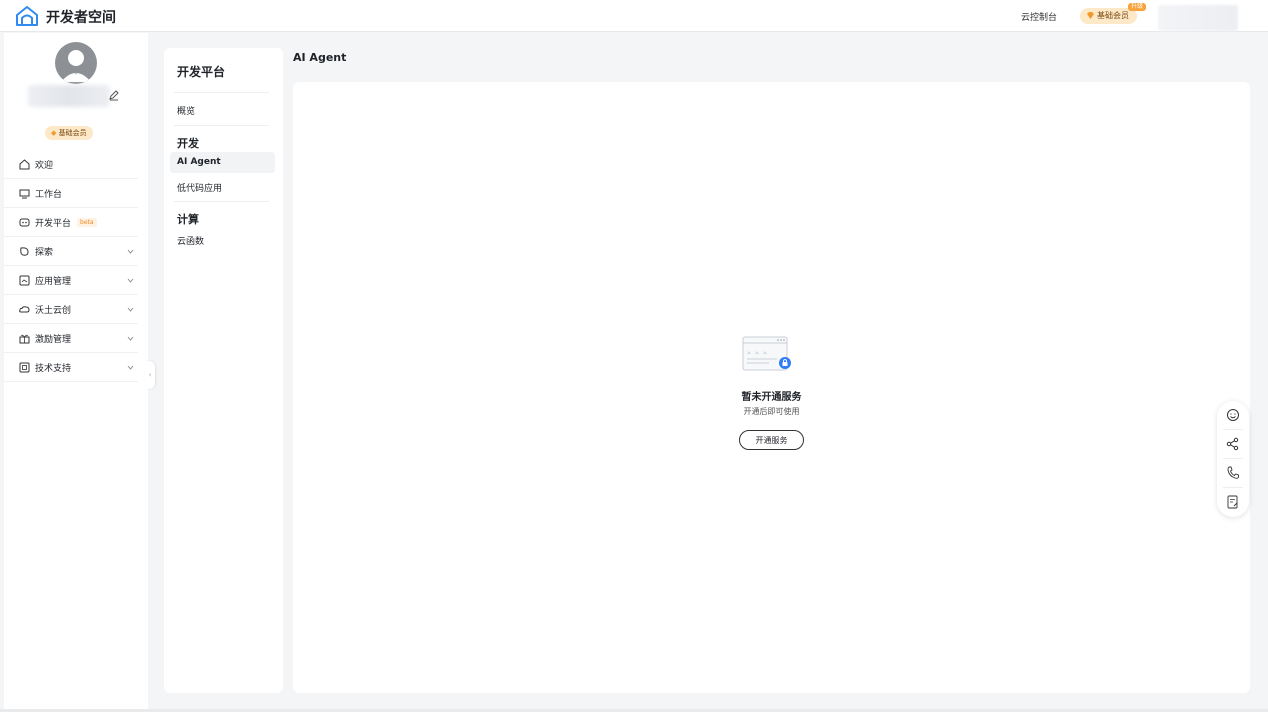  Describe the element at coordinates (771, 397) in the screenshot. I see `empty-state-title: 暂未开通服务` at that location.